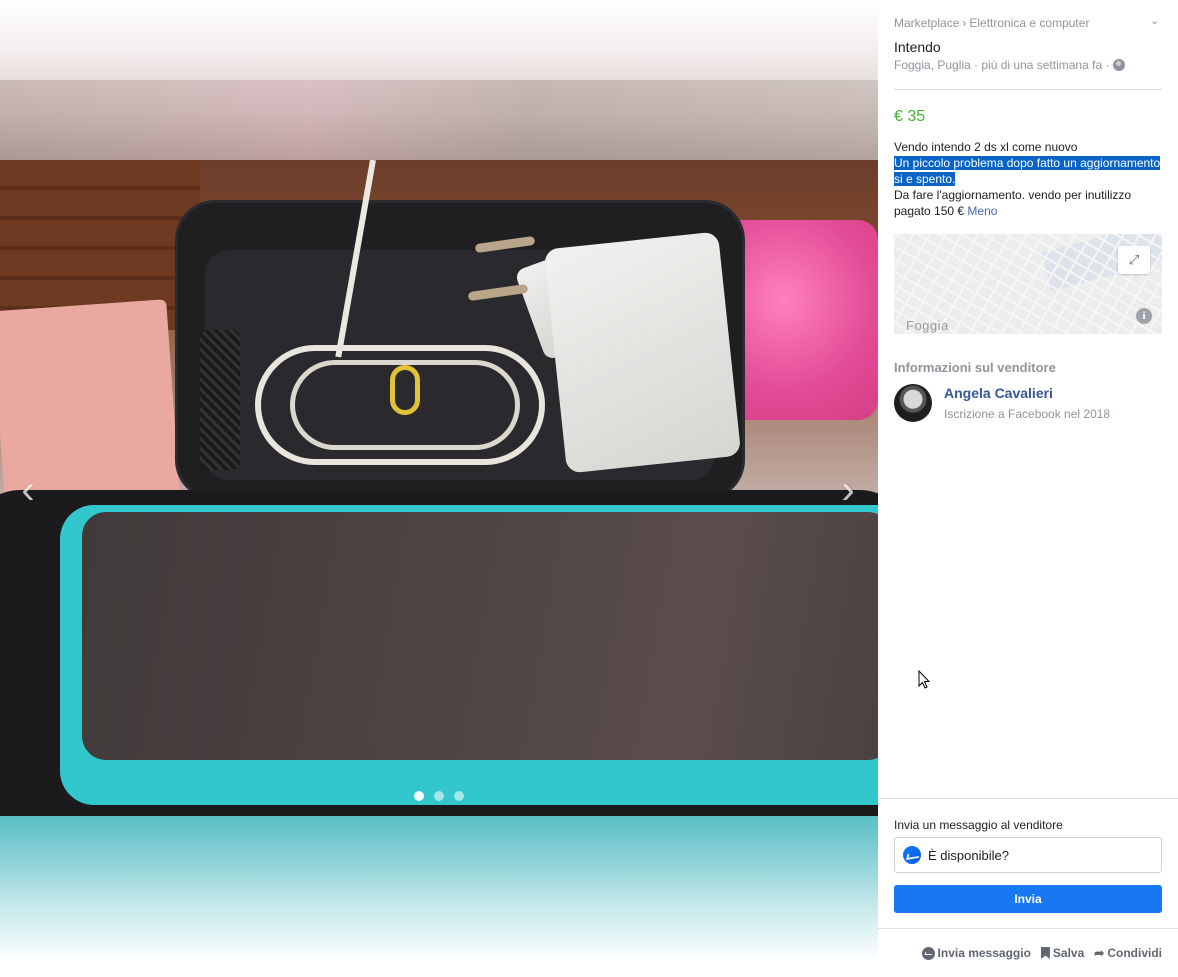  I want to click on share-action-button: ➦ Condividi, so click(1128, 953).